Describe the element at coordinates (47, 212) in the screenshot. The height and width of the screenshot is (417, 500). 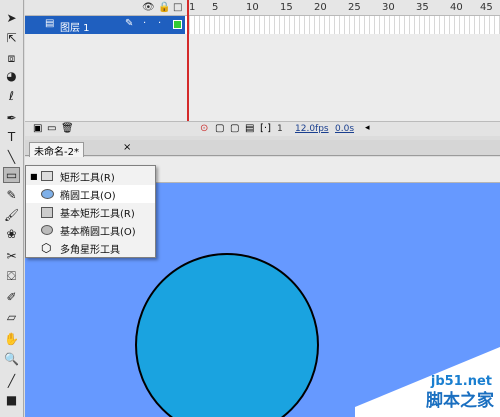
I see `primitive-rectangle-icon` at that location.